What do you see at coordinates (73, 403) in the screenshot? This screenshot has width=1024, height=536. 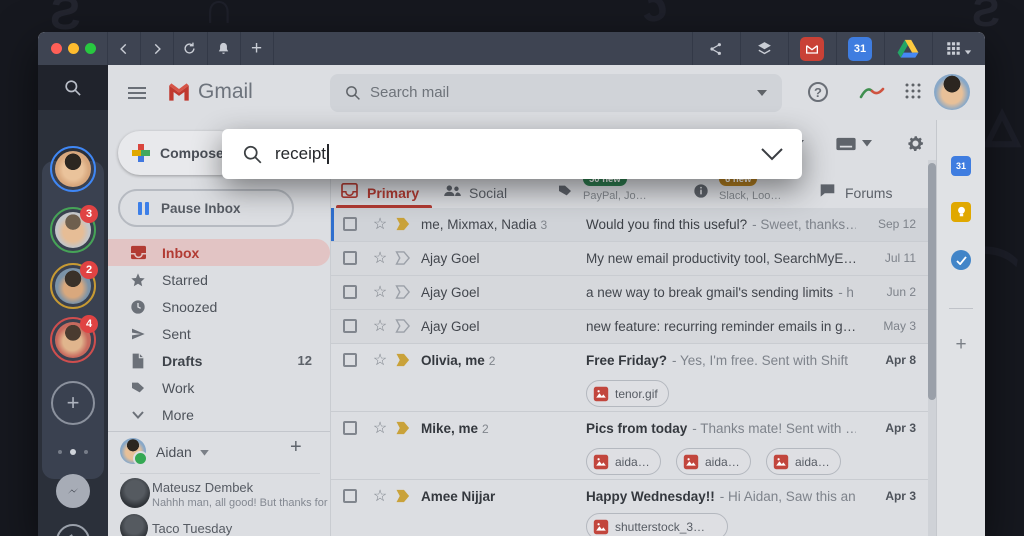 I see `add-account-button: +` at bounding box center [73, 403].